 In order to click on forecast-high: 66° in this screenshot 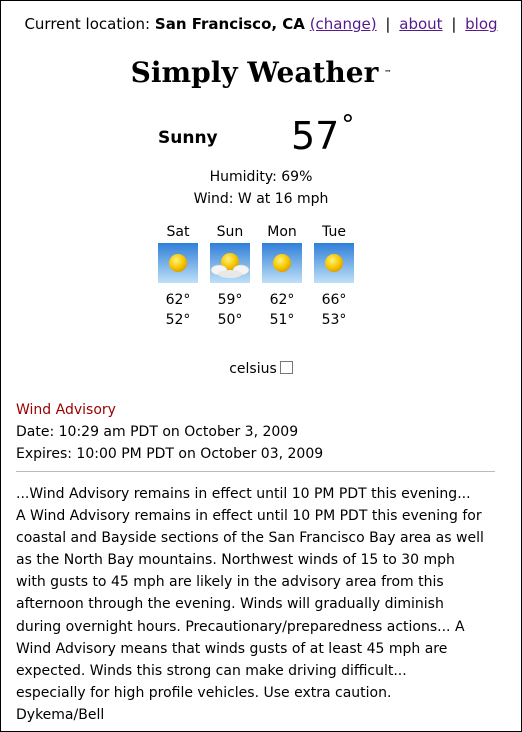, I will do `click(334, 300)`.